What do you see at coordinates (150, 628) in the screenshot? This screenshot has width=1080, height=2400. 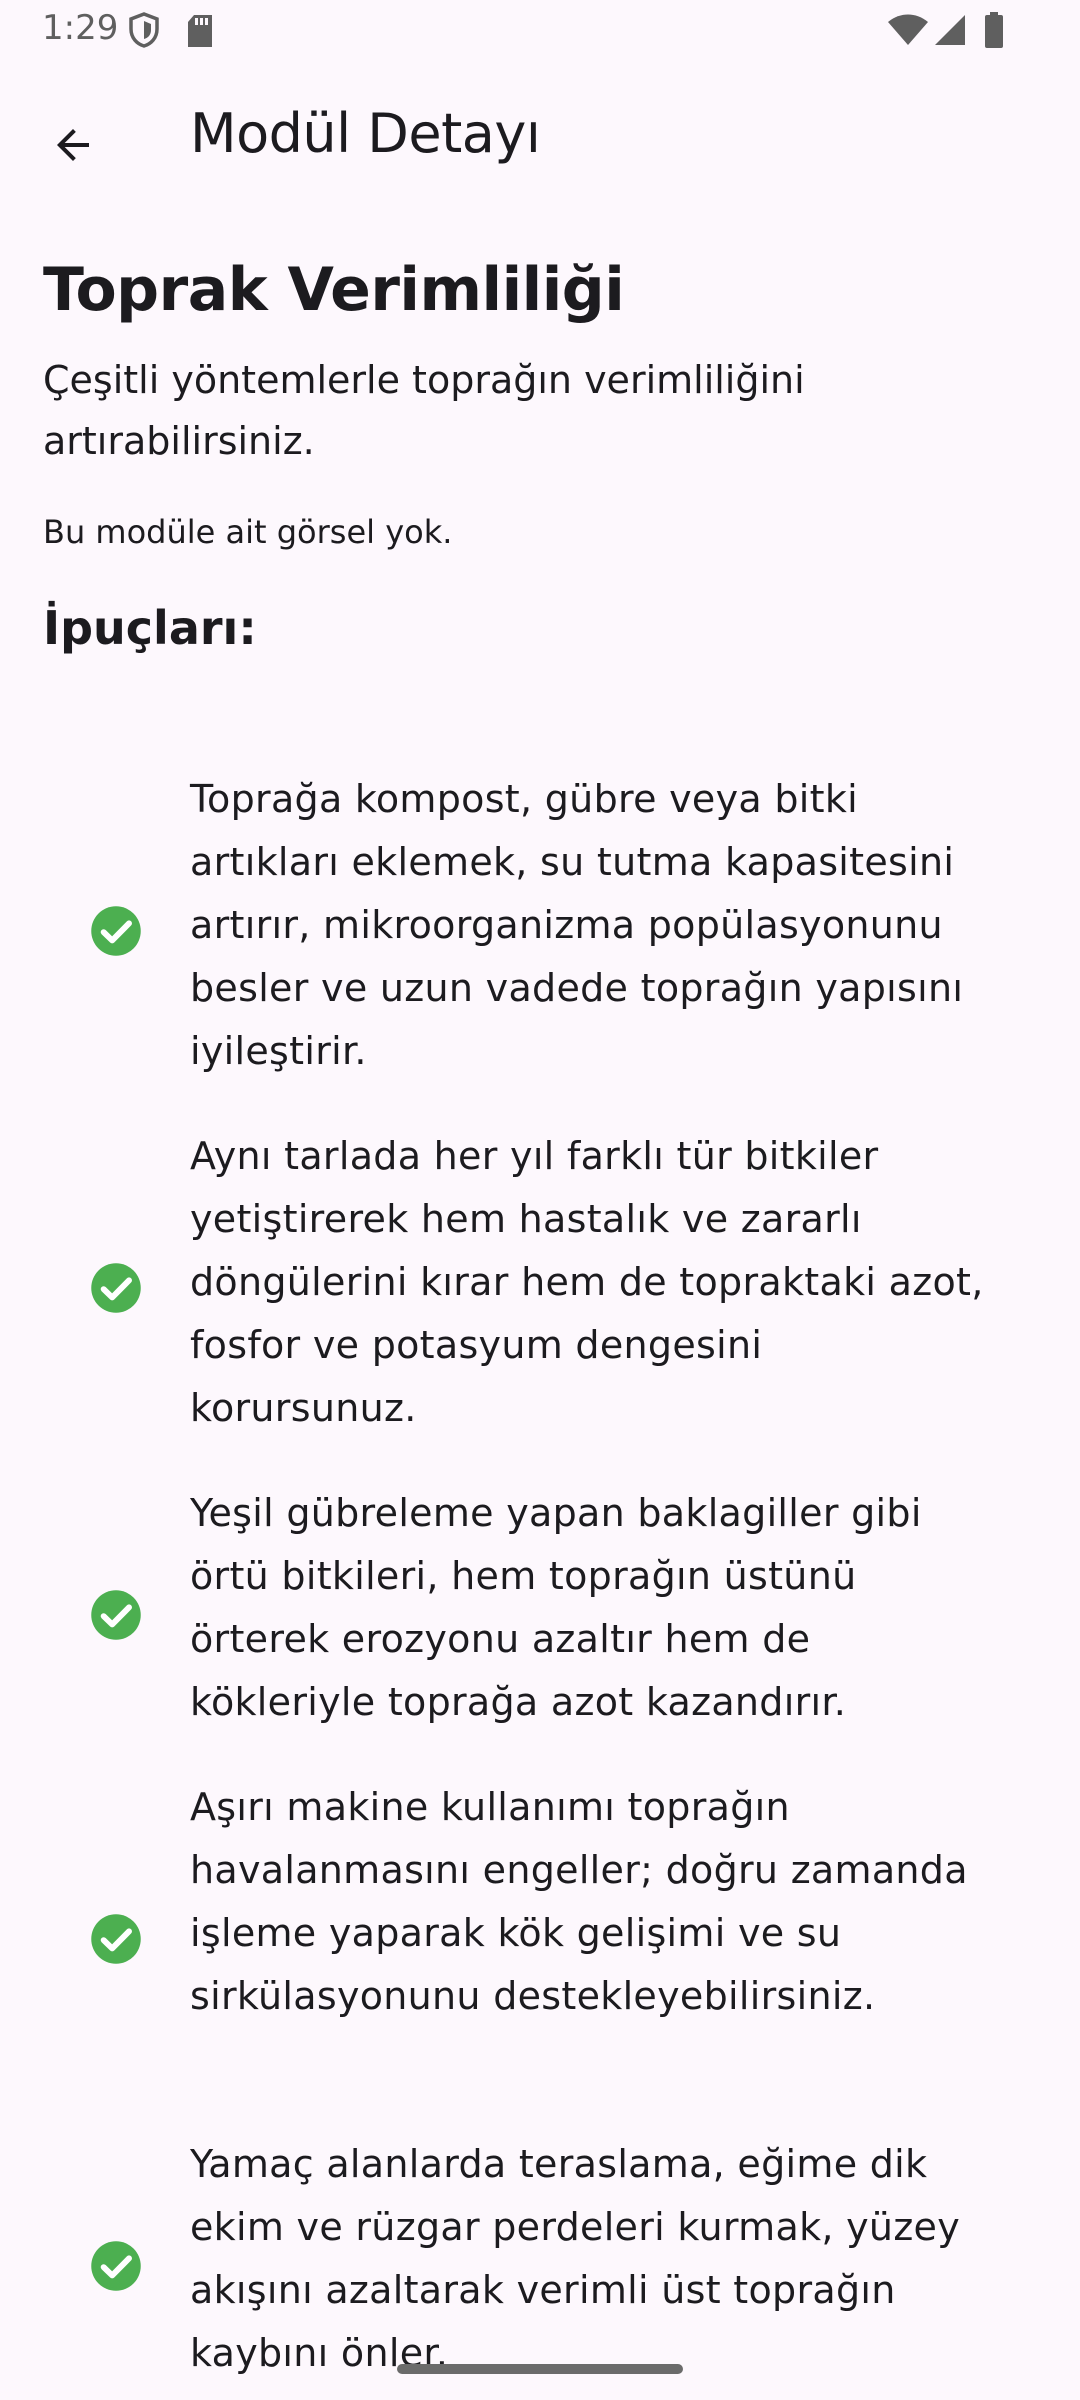 I see `tips-heading: İpuçları:` at bounding box center [150, 628].